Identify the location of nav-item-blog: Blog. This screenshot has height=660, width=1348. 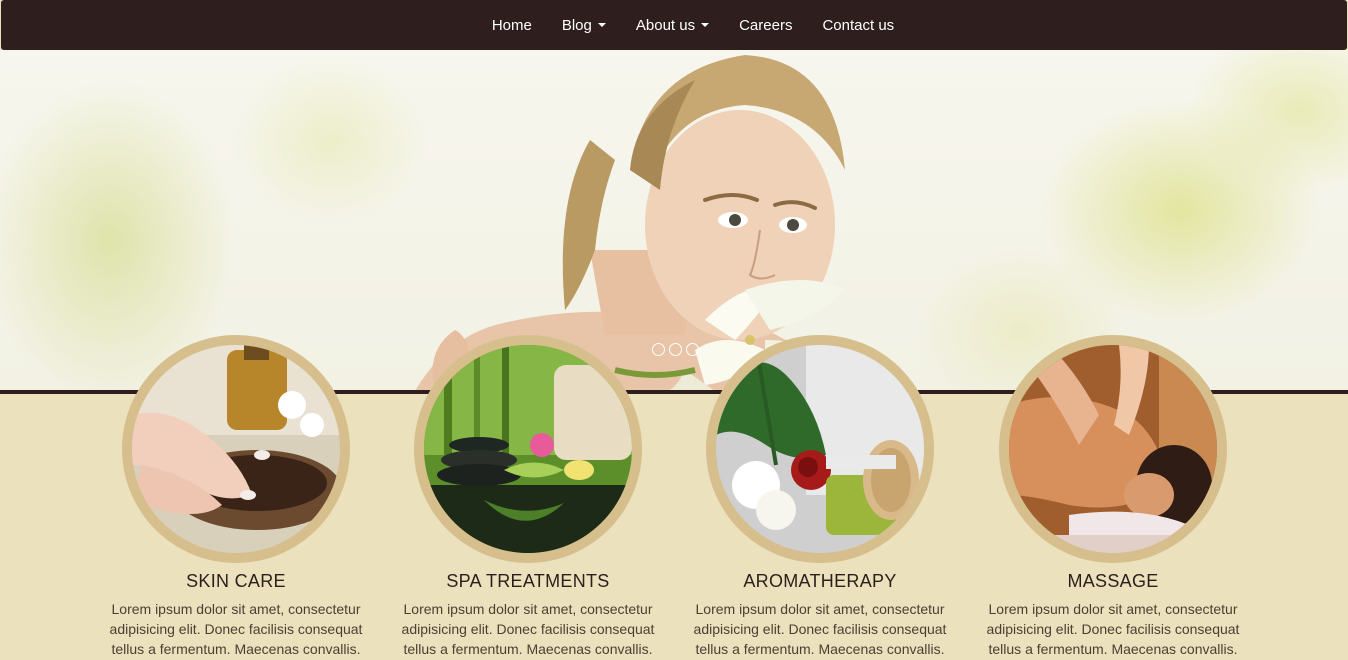
(584, 25).